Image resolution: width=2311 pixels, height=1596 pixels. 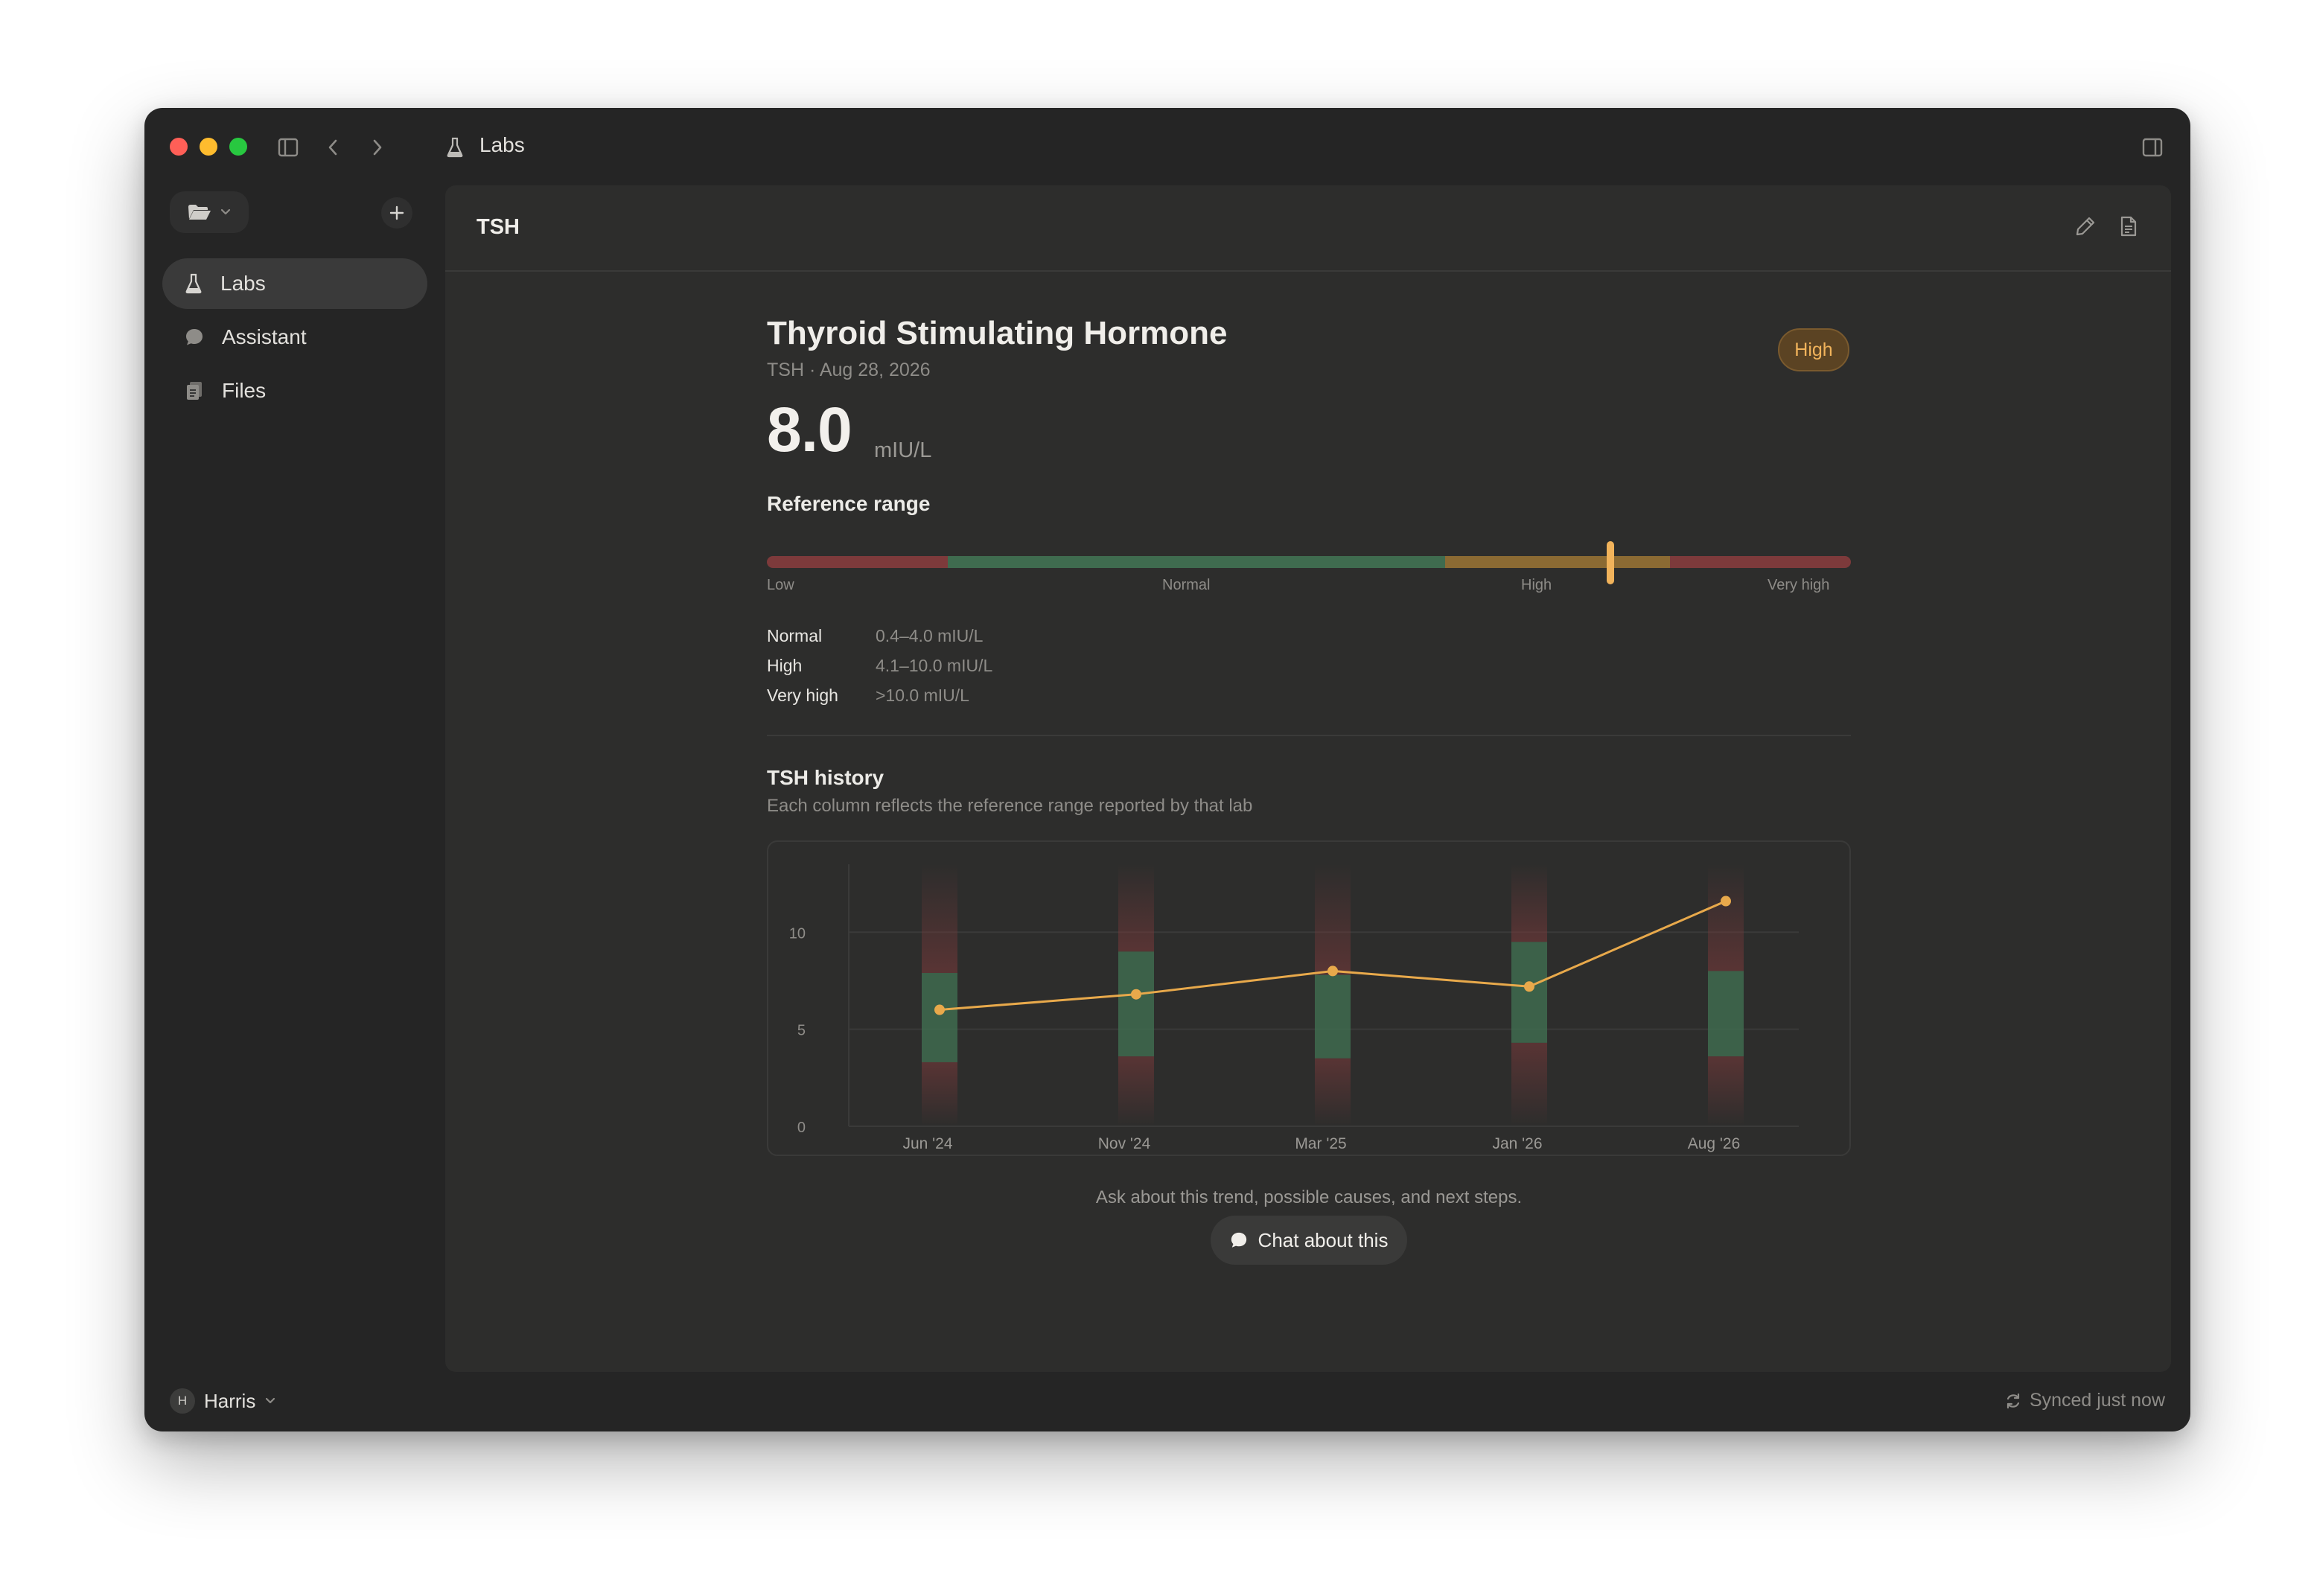 I want to click on chat-about-this-button: Chat about this, so click(x=1309, y=1240).